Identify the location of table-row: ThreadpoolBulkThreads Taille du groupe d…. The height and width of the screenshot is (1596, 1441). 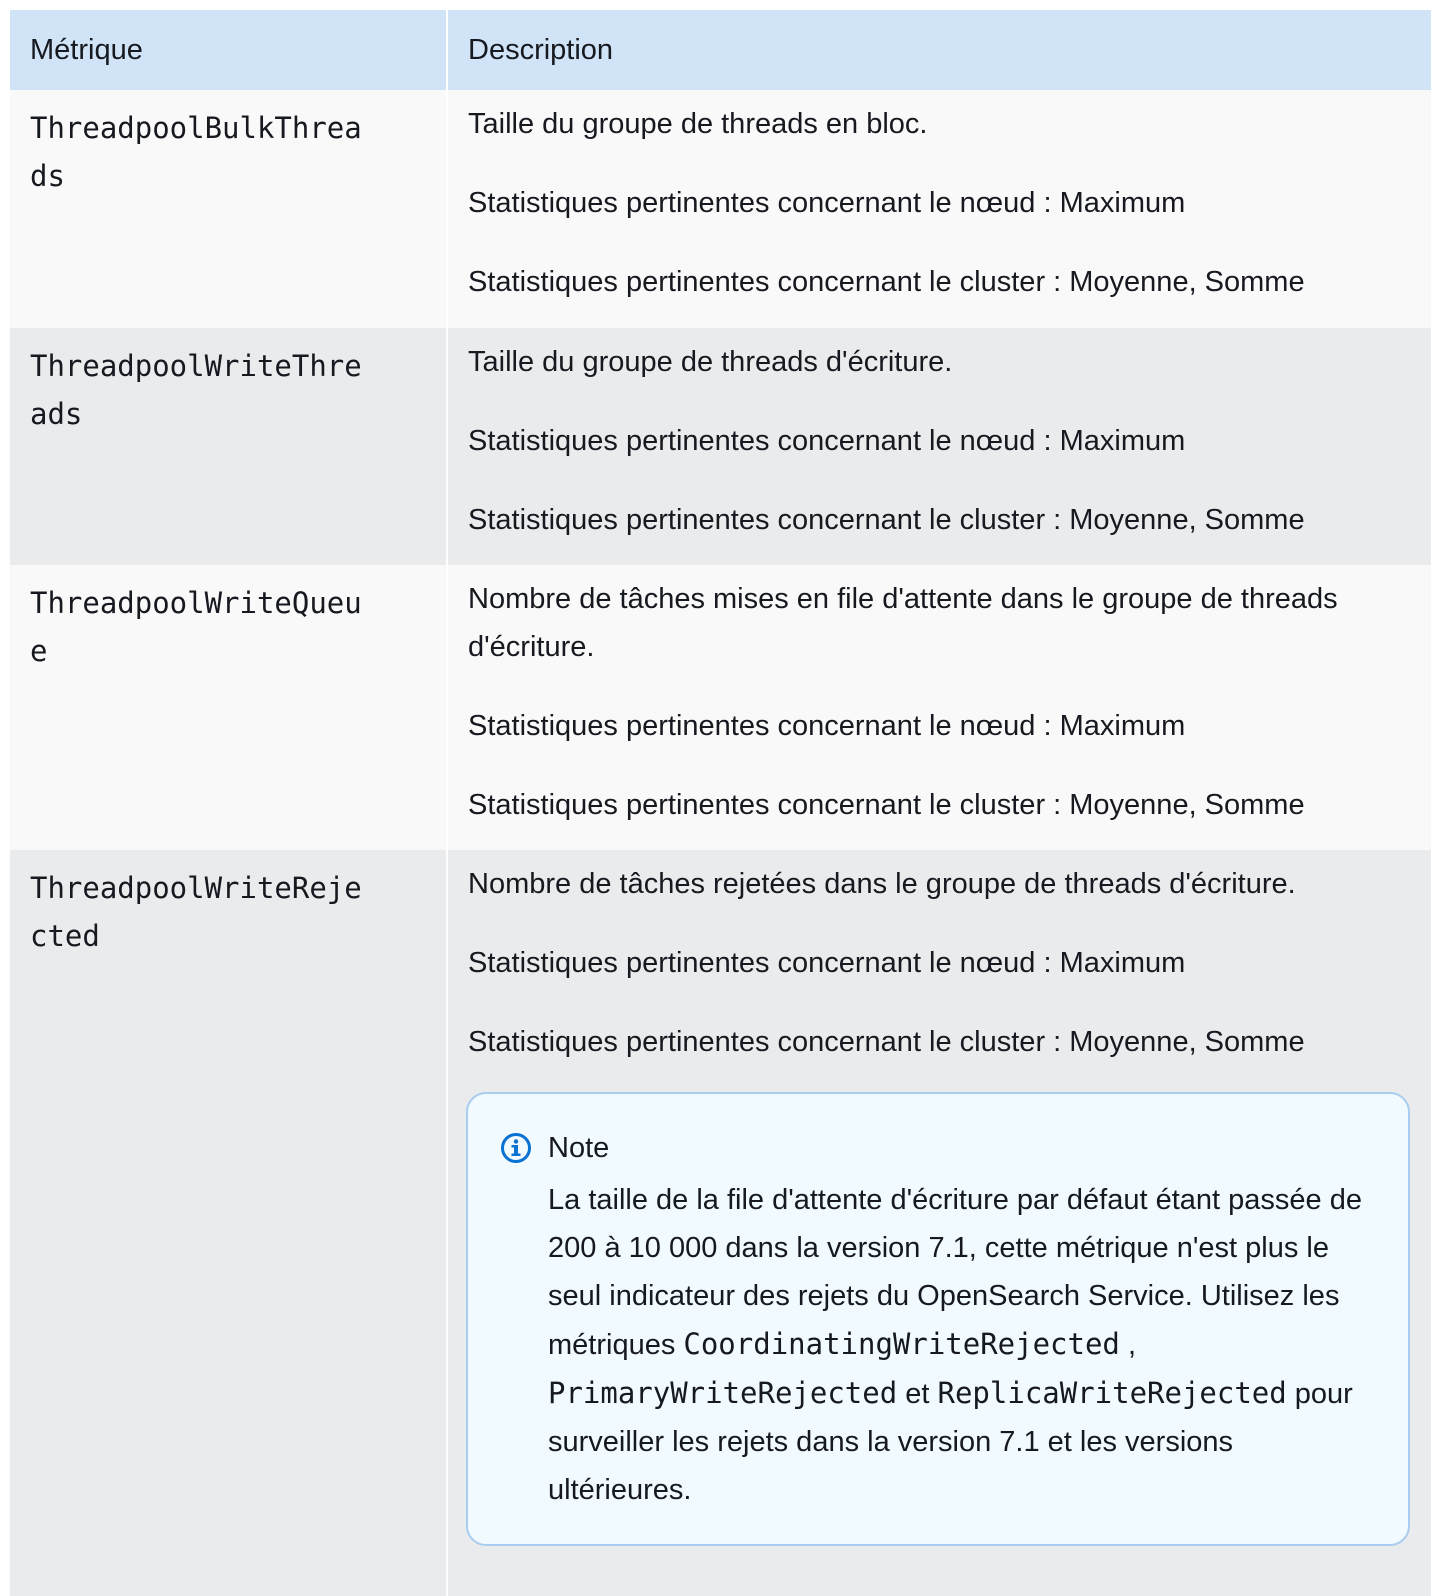
(720, 209).